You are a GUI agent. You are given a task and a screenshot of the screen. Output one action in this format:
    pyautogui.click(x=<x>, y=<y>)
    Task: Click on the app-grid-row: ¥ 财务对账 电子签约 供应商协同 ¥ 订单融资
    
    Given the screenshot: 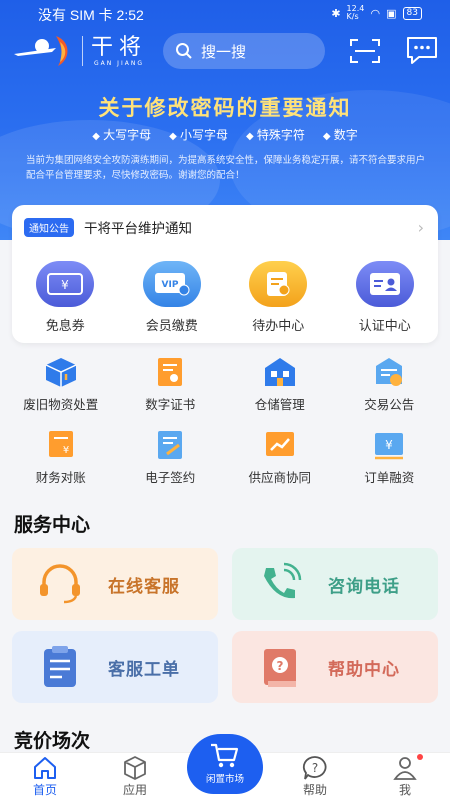 What is the action you would take?
    pyautogui.click(x=225, y=457)
    